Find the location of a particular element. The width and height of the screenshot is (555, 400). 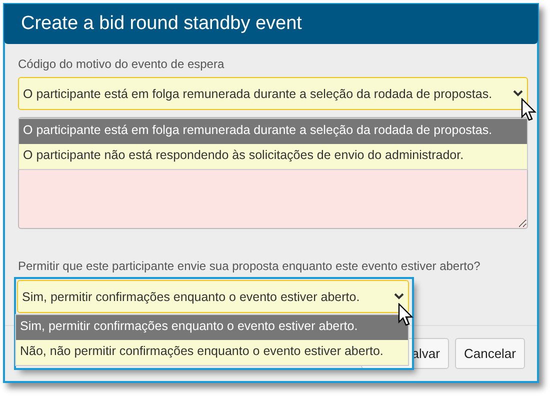

dropdown-option: Não, não permitir confirmações enquanto o evento estiver aberto. is located at coordinates (212, 352).